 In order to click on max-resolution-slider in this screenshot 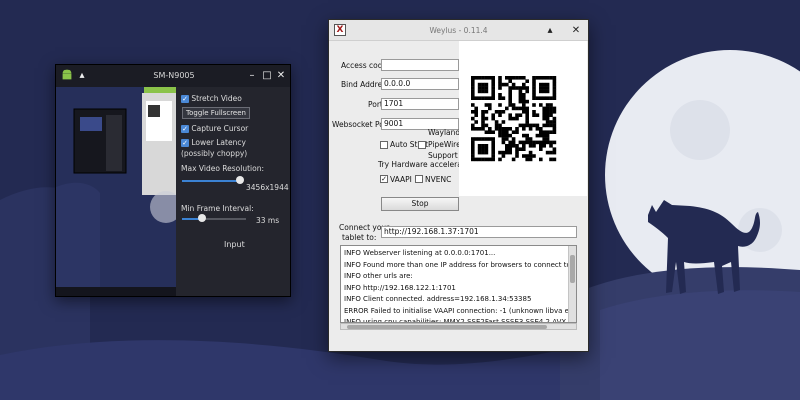, I will do `click(211, 181)`.